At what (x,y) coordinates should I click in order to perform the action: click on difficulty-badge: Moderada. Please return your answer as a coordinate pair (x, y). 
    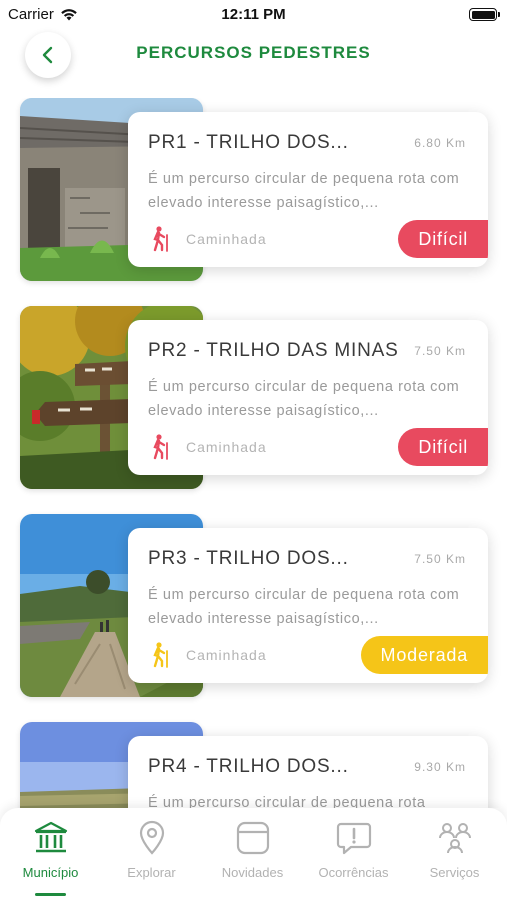
    Looking at the image, I should click on (424, 655).